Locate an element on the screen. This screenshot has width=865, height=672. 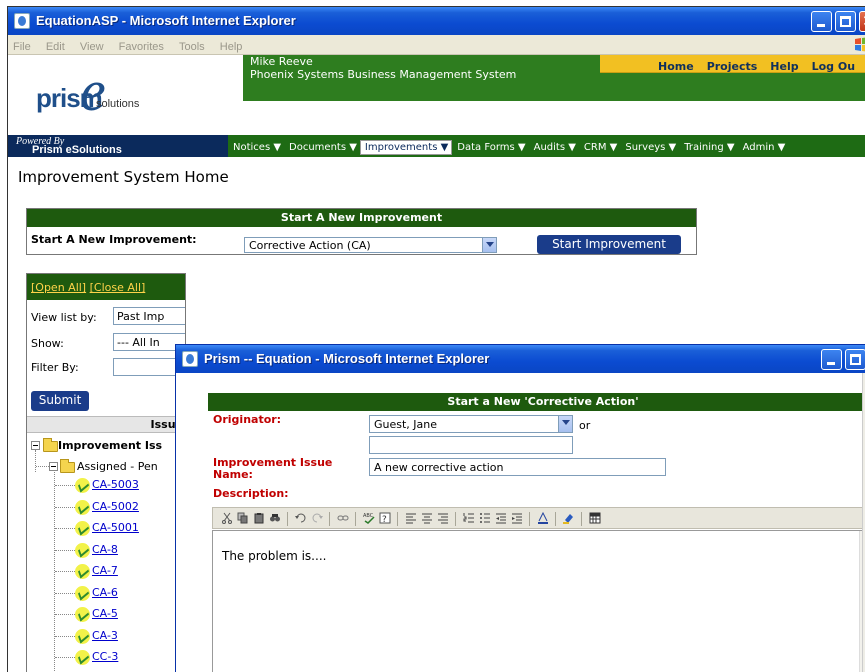
improvement-type-select: Corrective Action (CA) is located at coordinates (370, 245).